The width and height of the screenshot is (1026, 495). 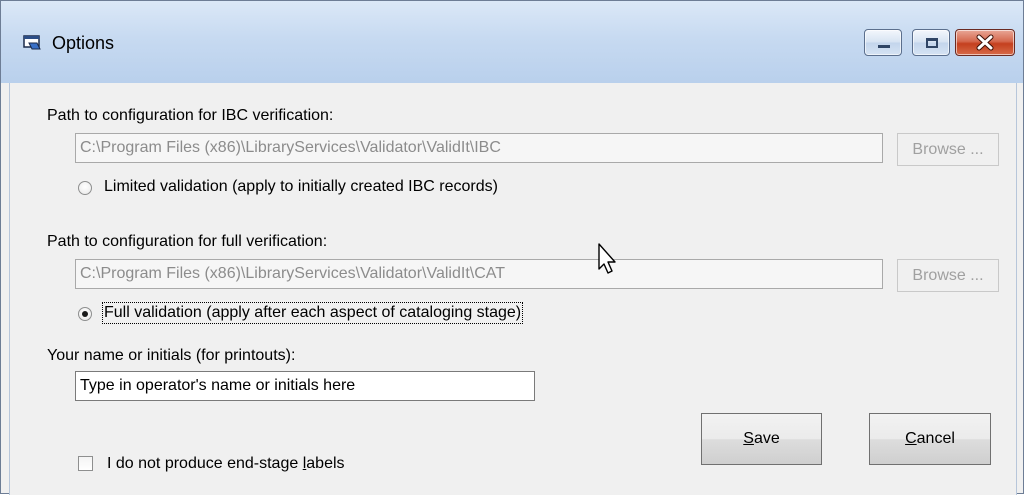 What do you see at coordinates (884, 46) in the screenshot?
I see `minimize-icon` at bounding box center [884, 46].